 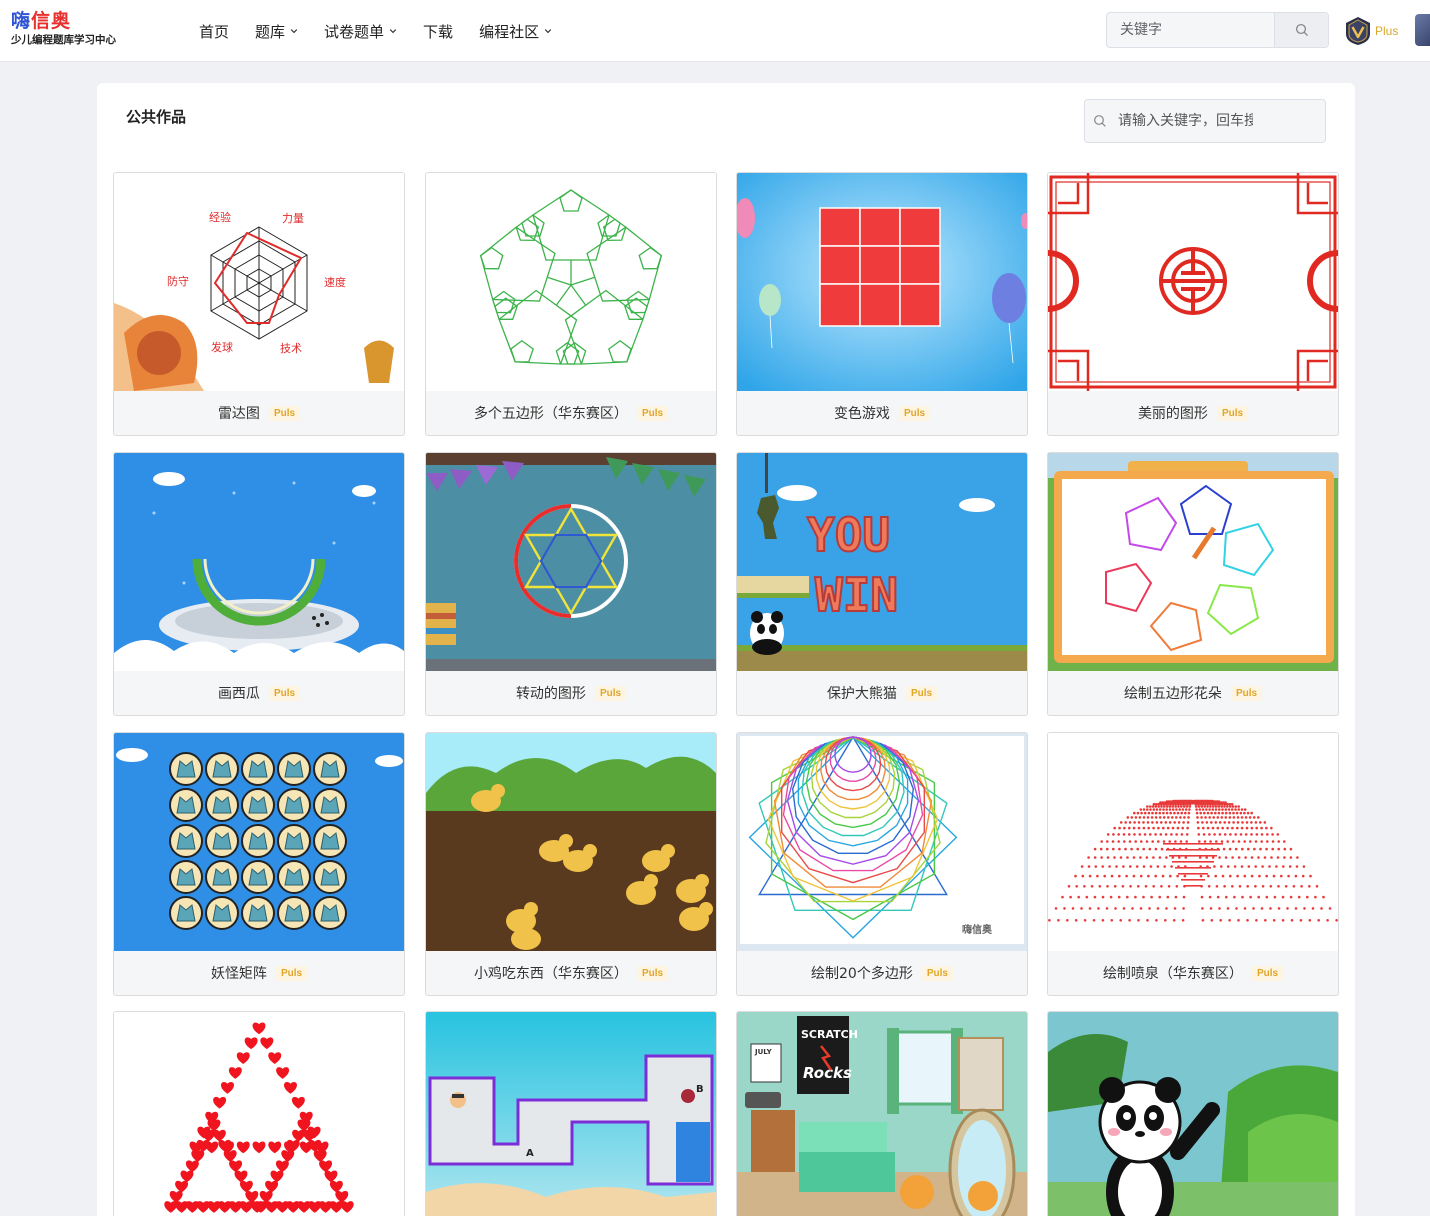 I want to click on work-card: 小鸡吃东西（华东赛区） Puls, so click(x=571, y=864).